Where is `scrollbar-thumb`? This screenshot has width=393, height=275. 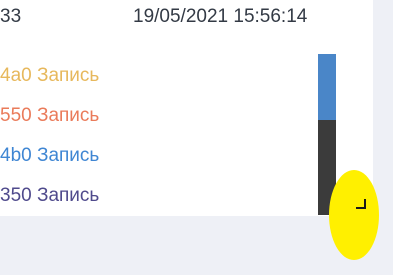
scrollbar-thumb is located at coordinates (327, 87).